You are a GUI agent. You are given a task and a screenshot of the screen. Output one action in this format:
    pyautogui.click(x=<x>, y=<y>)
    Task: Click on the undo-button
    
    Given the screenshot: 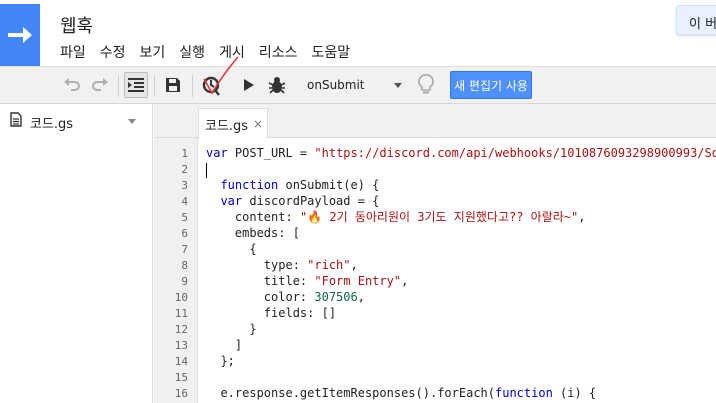 What is the action you would take?
    pyautogui.click(x=72, y=85)
    